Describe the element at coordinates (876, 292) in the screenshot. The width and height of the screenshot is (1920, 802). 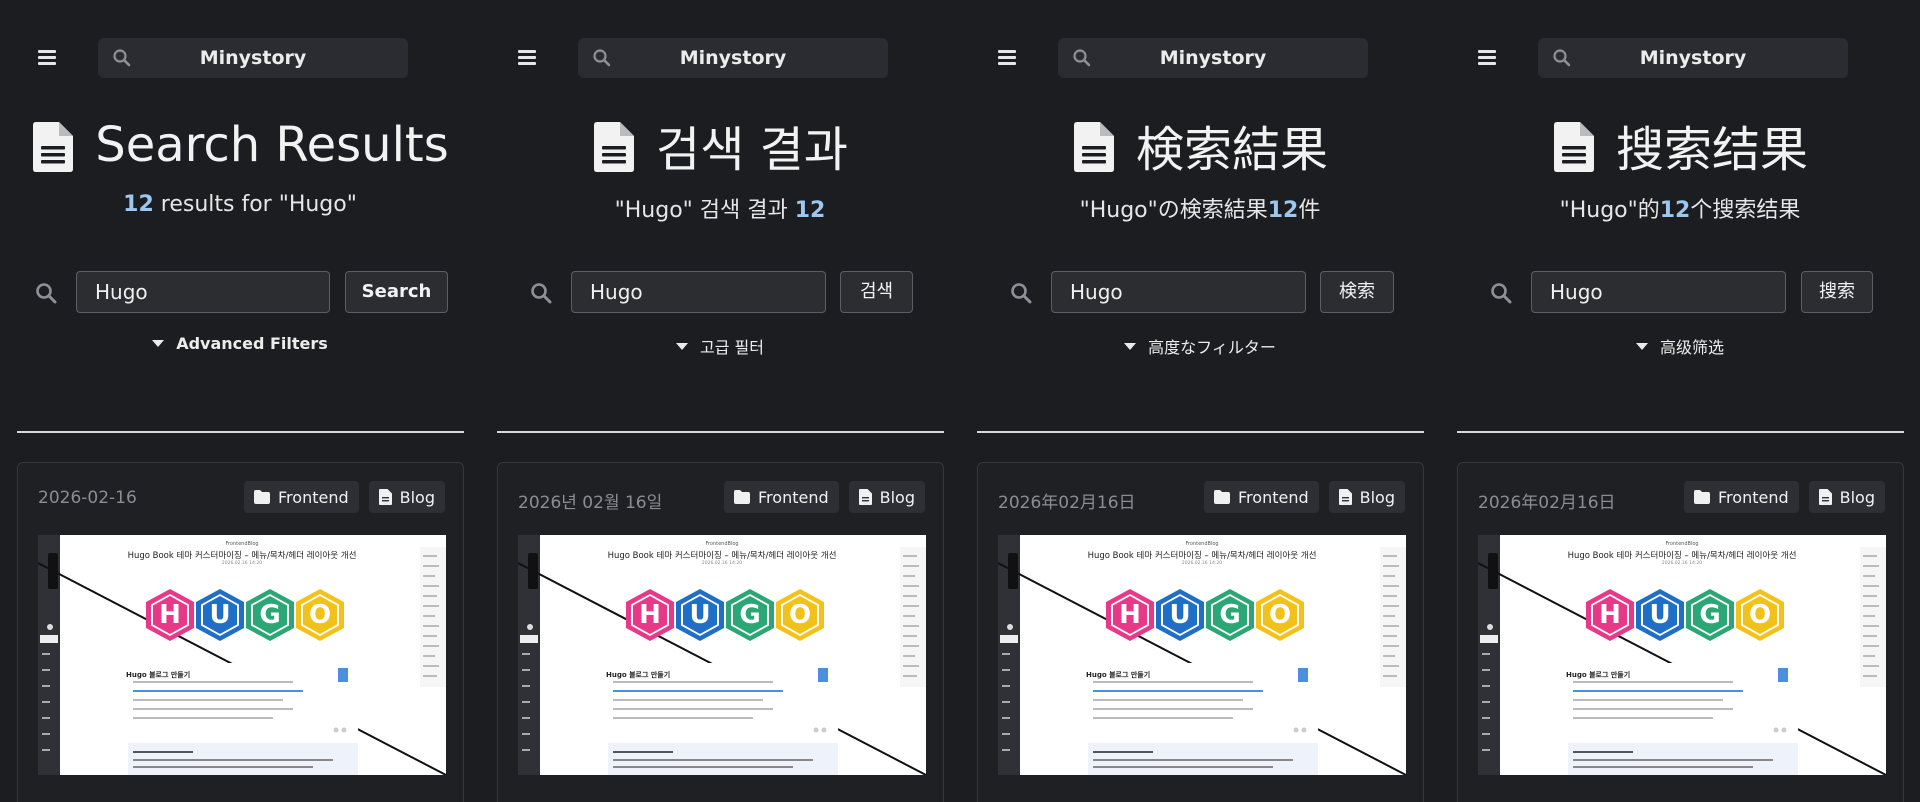
I see `search-button: 검색` at that location.